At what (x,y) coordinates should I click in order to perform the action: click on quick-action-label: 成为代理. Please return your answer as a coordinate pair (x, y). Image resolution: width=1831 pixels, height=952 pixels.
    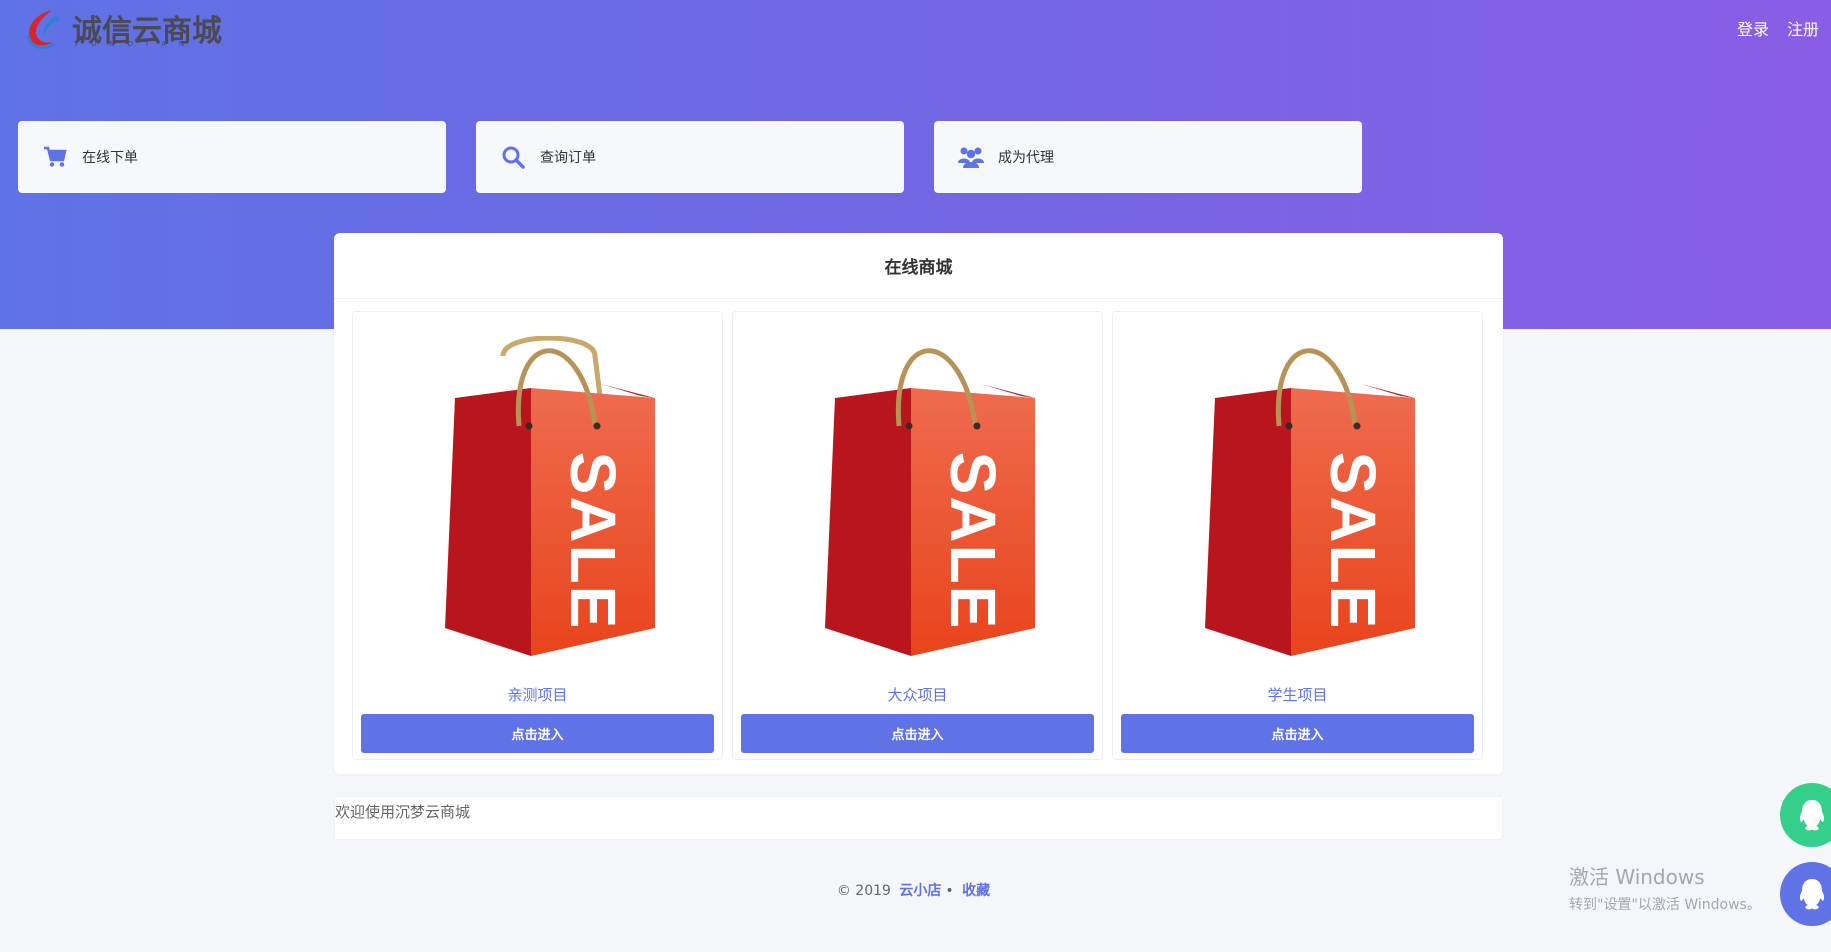
    Looking at the image, I should click on (1026, 158).